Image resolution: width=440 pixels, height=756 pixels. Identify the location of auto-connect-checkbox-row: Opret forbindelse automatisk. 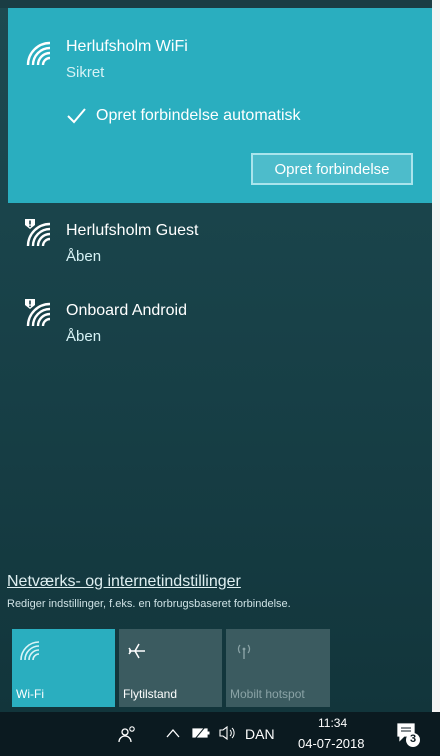
(183, 116).